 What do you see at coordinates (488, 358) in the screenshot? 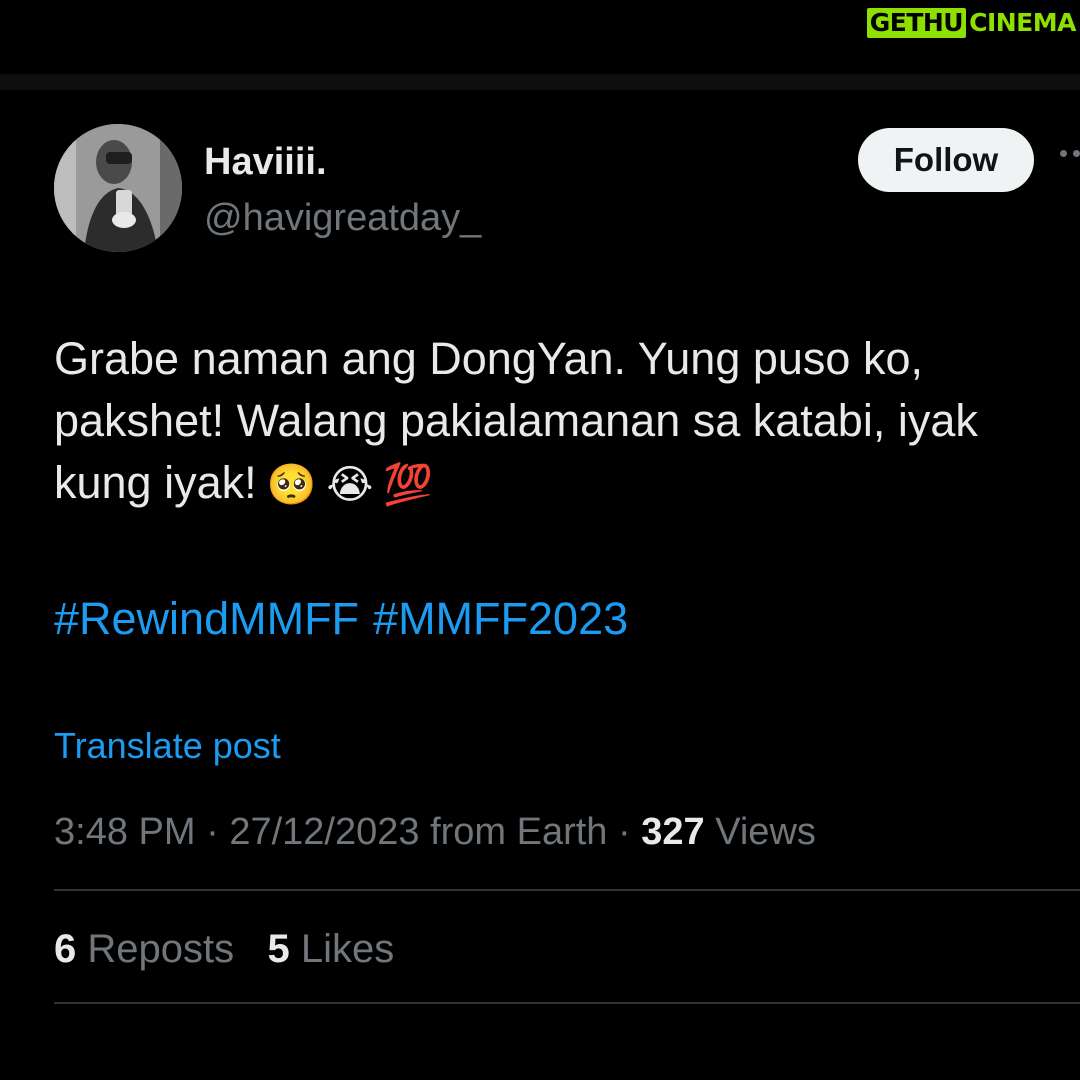
I see `tweet-line: Grabe naman ang DongYan. Yung puso ko,` at bounding box center [488, 358].